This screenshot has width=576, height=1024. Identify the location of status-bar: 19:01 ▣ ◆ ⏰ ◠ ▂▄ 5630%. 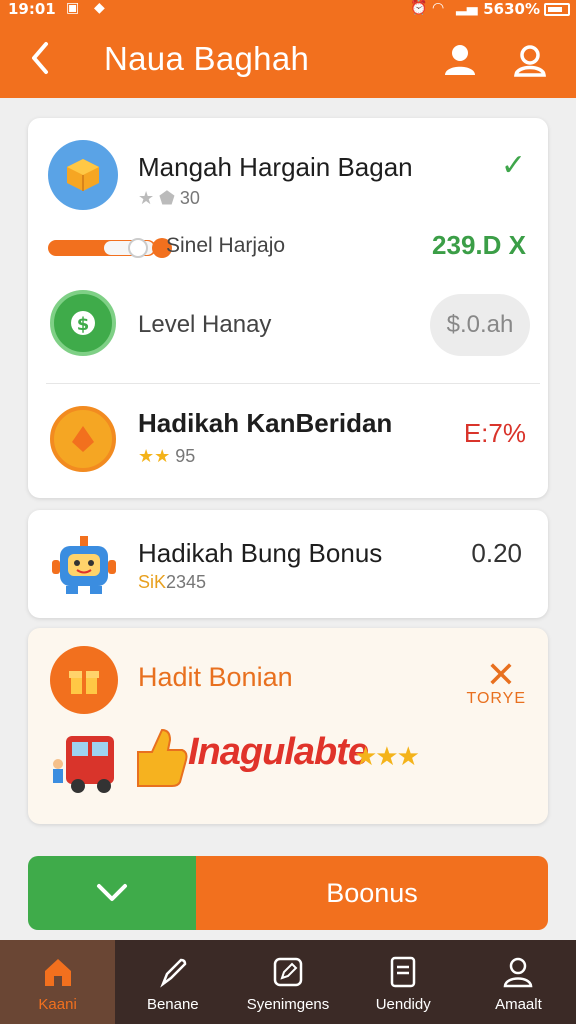
(288, 10).